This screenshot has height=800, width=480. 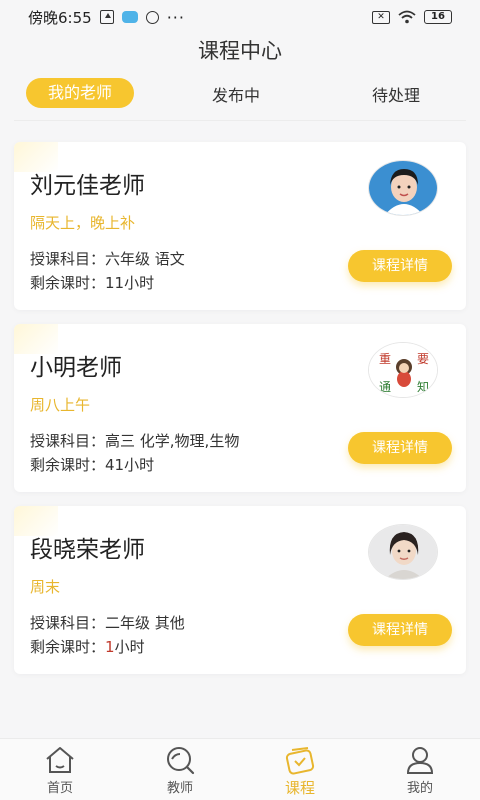 I want to click on status-time: 傍晚6:55, so click(x=60, y=17).